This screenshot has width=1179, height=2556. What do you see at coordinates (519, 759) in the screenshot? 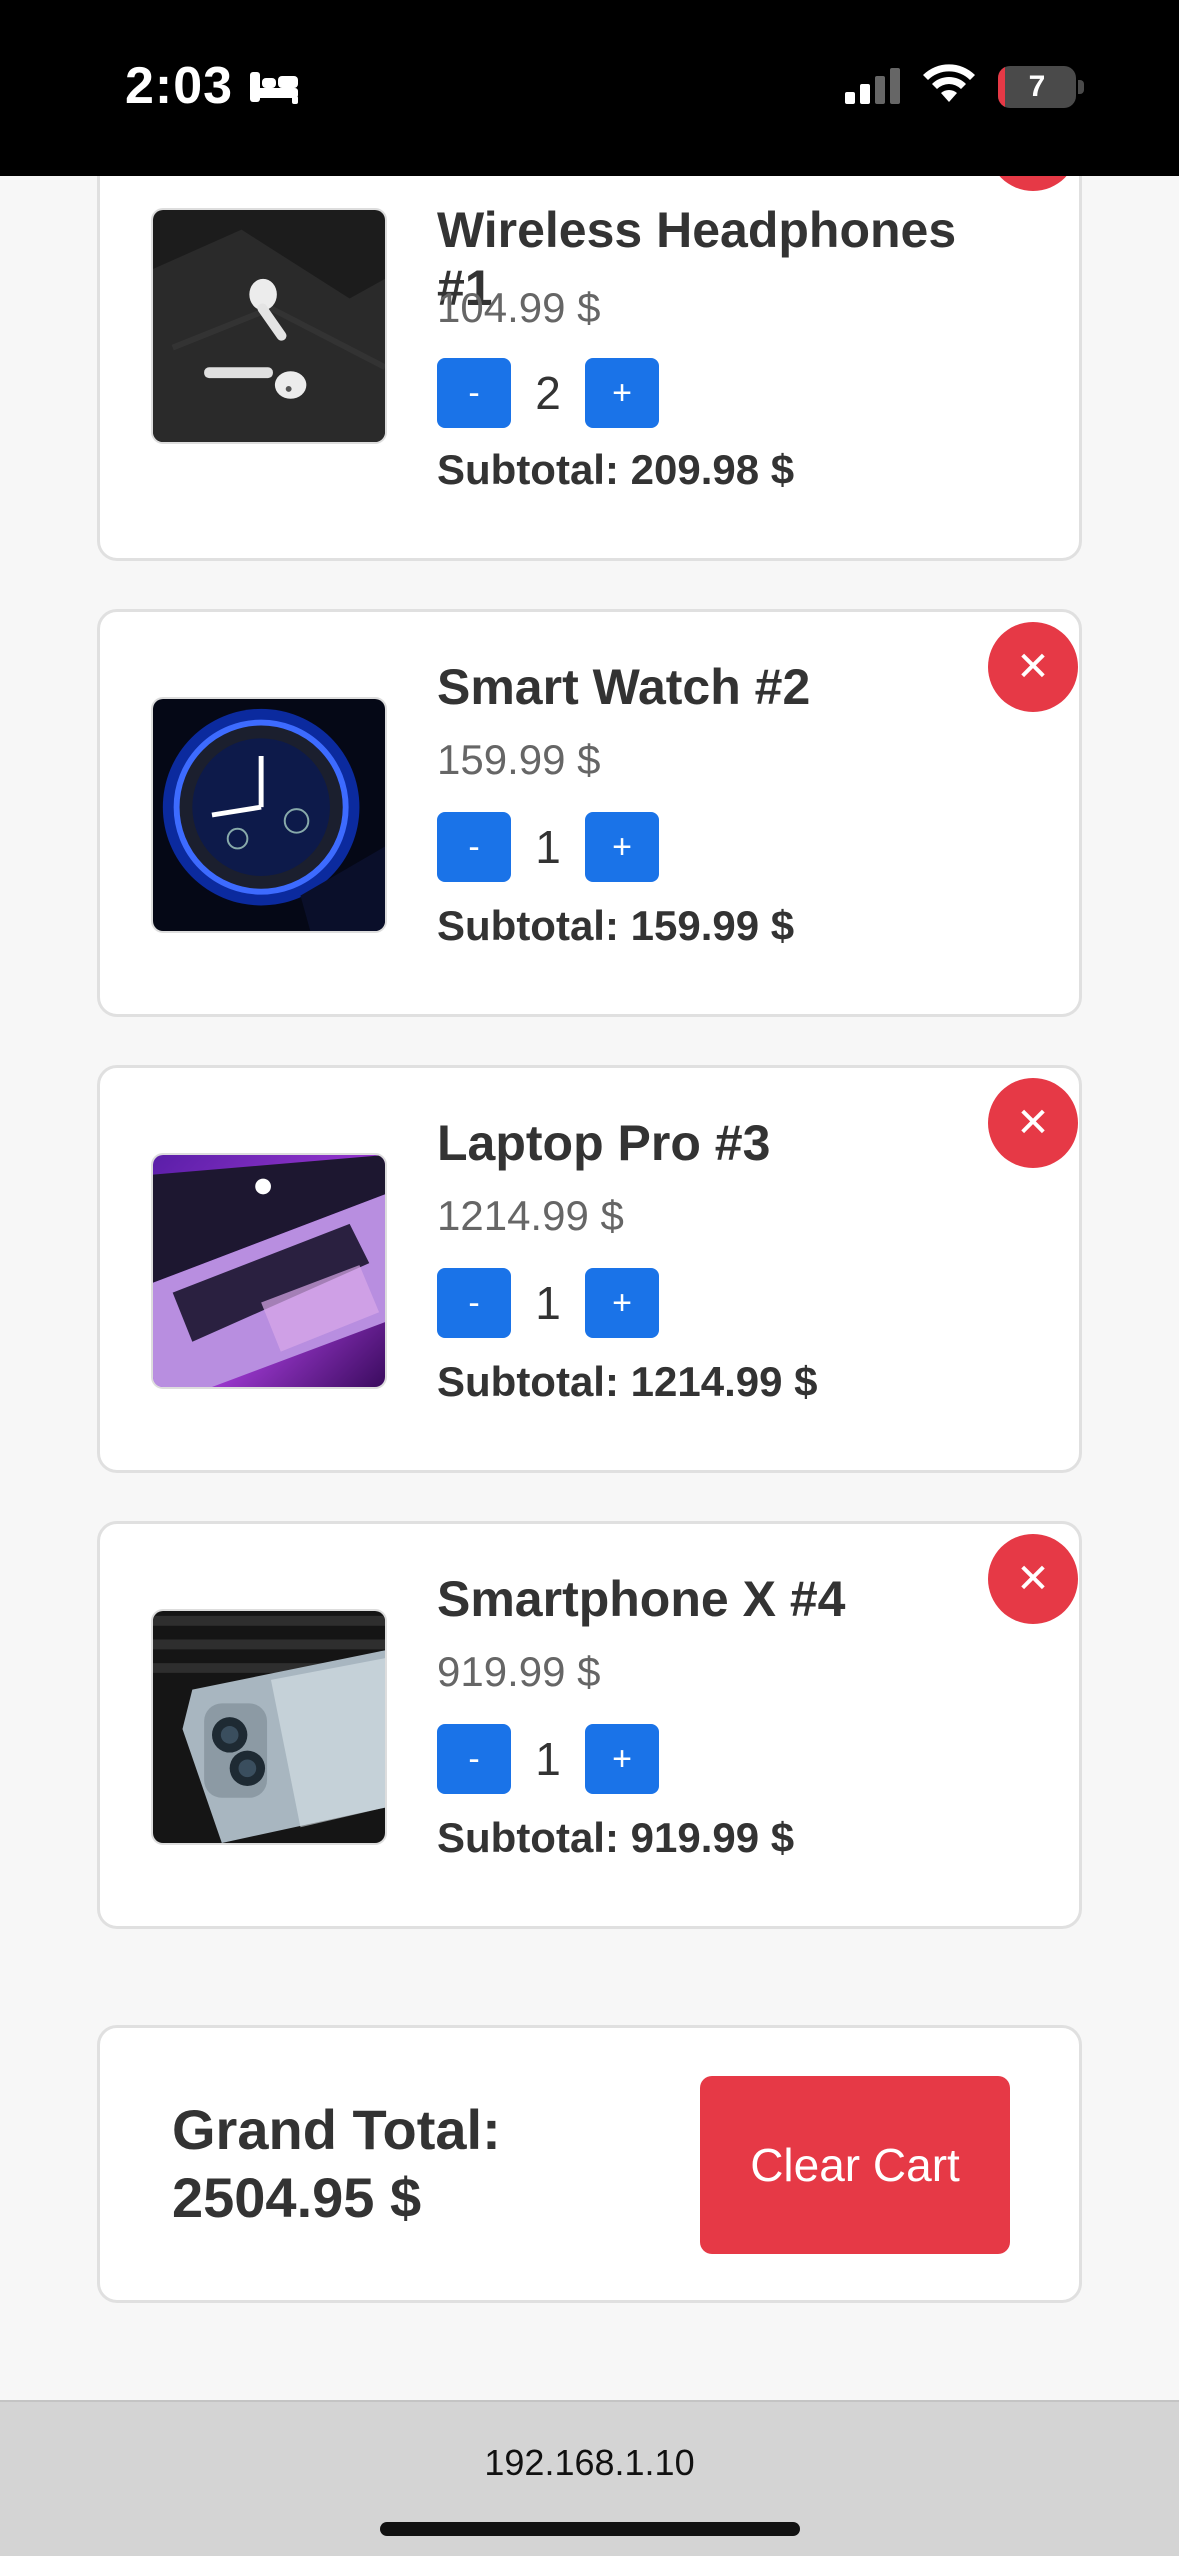
I see `item-price: 159.99 $` at bounding box center [519, 759].